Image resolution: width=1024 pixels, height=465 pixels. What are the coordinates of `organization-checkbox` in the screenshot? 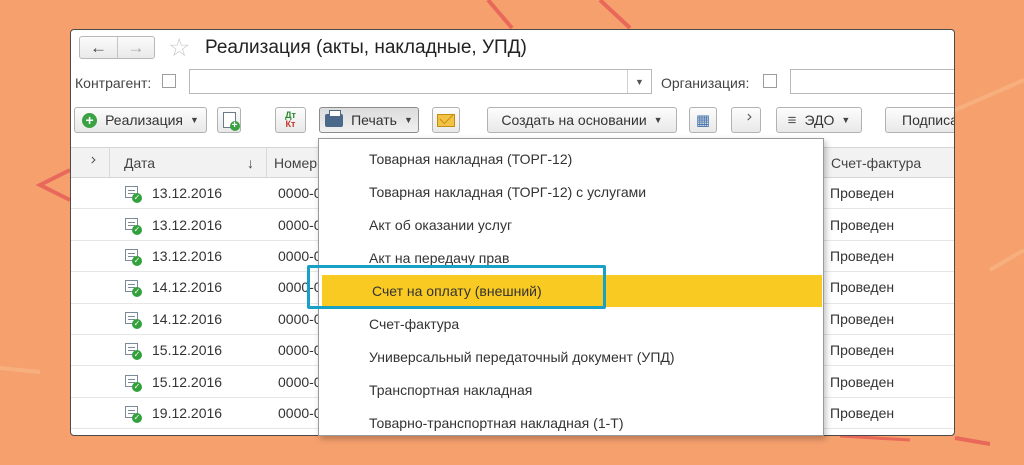 It's located at (770, 81).